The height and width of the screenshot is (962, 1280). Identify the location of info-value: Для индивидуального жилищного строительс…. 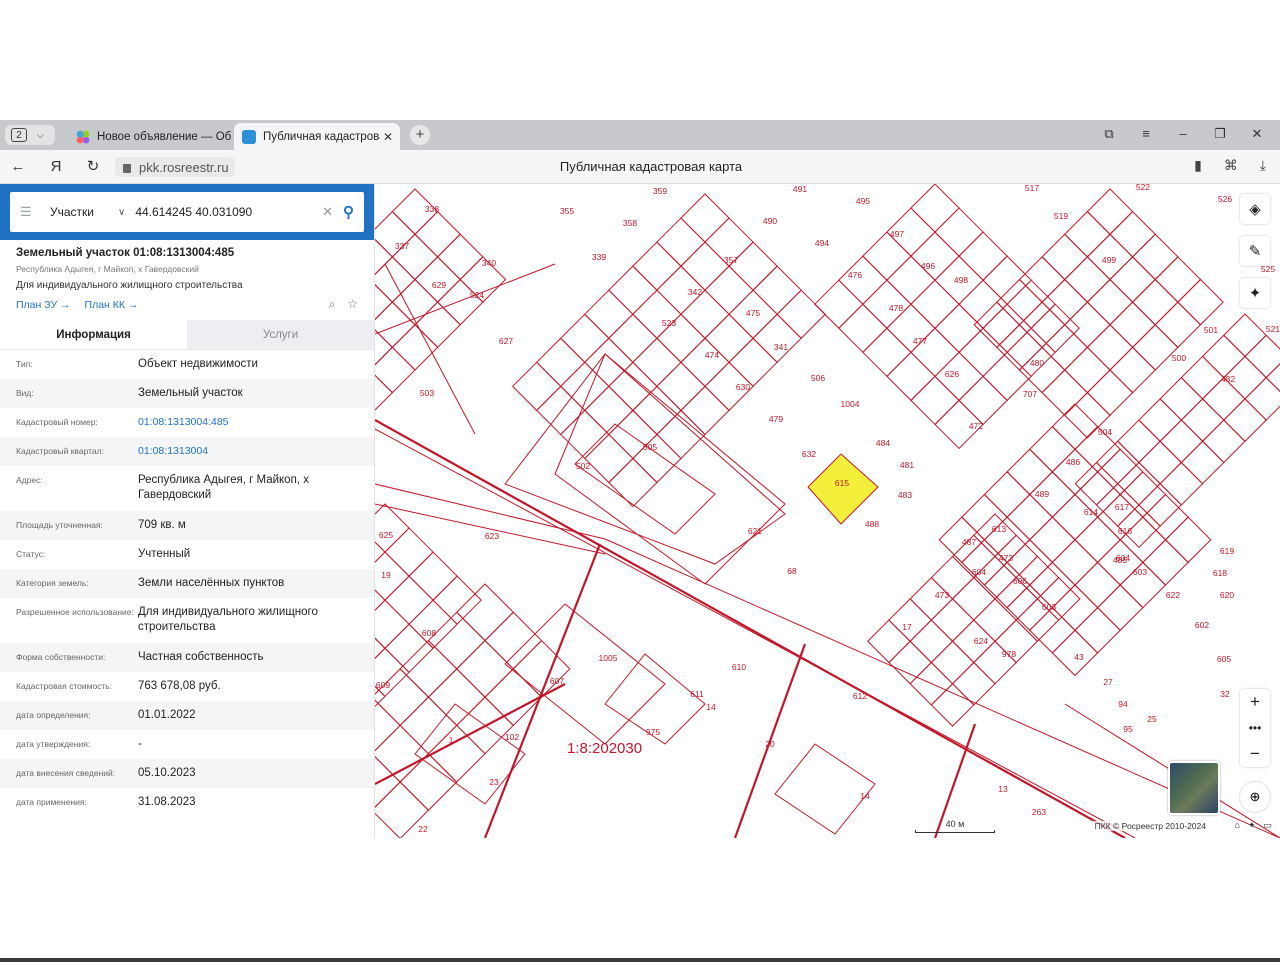
(228, 619).